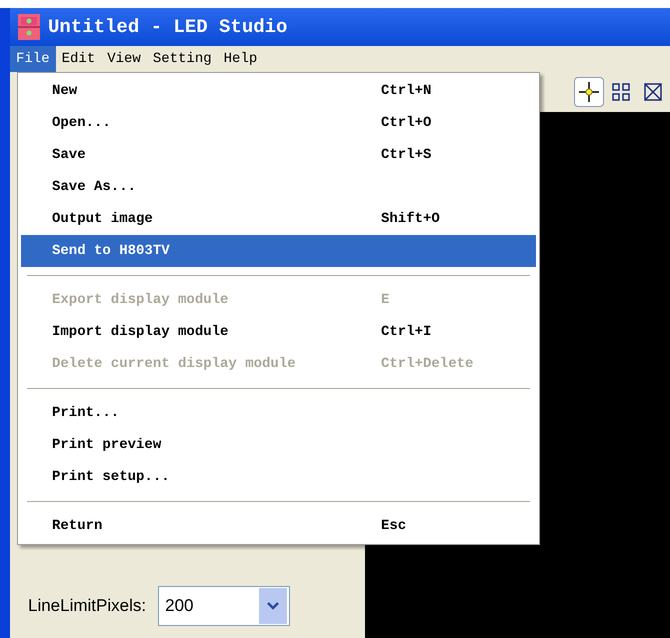  I want to click on menu-entry: Return Esc, so click(278, 526).